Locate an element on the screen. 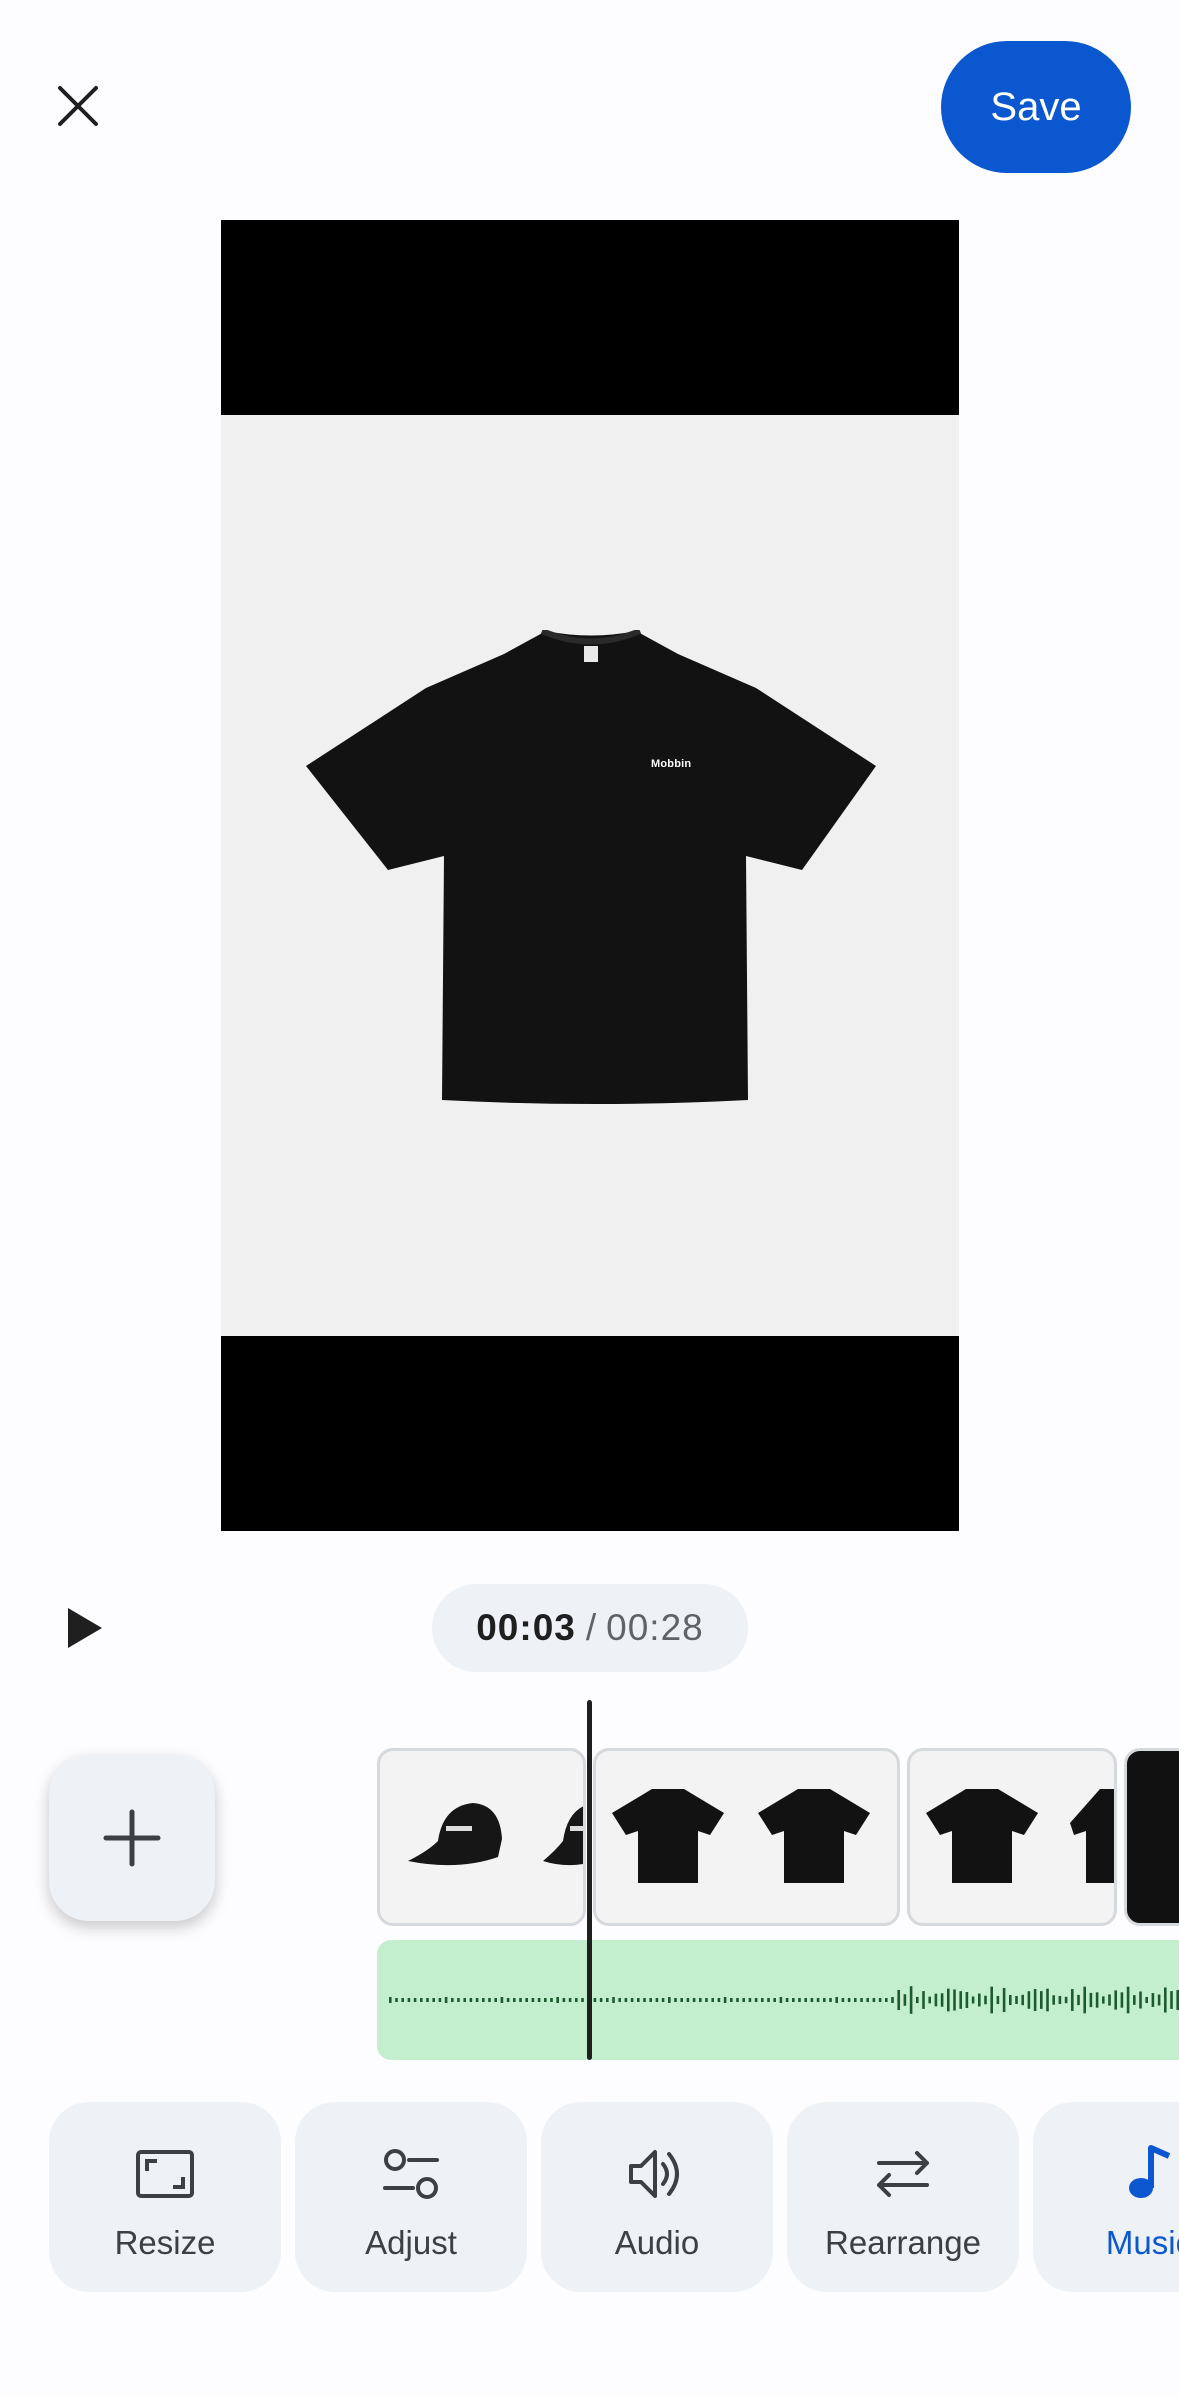 This screenshot has height=2396, width=1179. shirt-brand-text: Mobbin is located at coordinates (671, 764).